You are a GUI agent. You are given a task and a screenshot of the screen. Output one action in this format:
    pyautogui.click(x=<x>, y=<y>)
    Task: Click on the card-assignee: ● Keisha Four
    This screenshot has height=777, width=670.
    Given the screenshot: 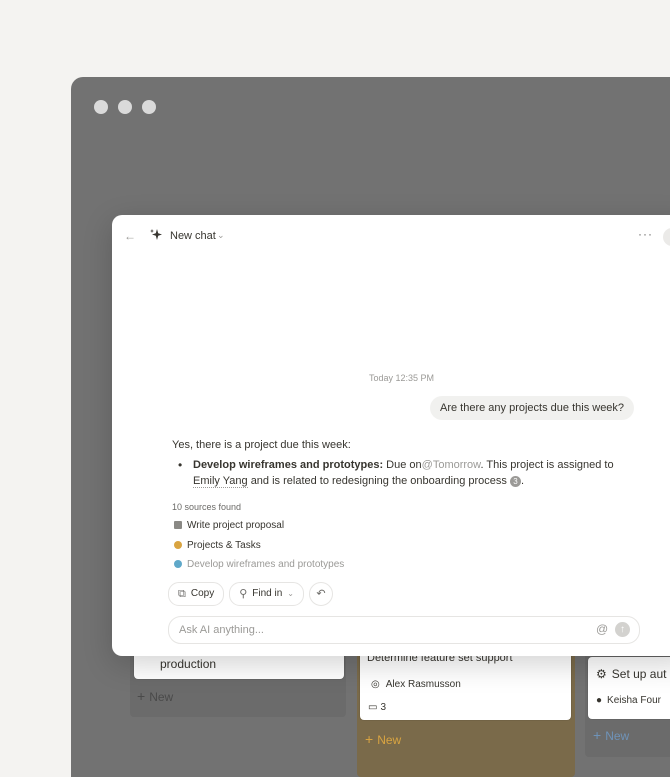 What is the action you would take?
    pyautogui.click(x=628, y=700)
    